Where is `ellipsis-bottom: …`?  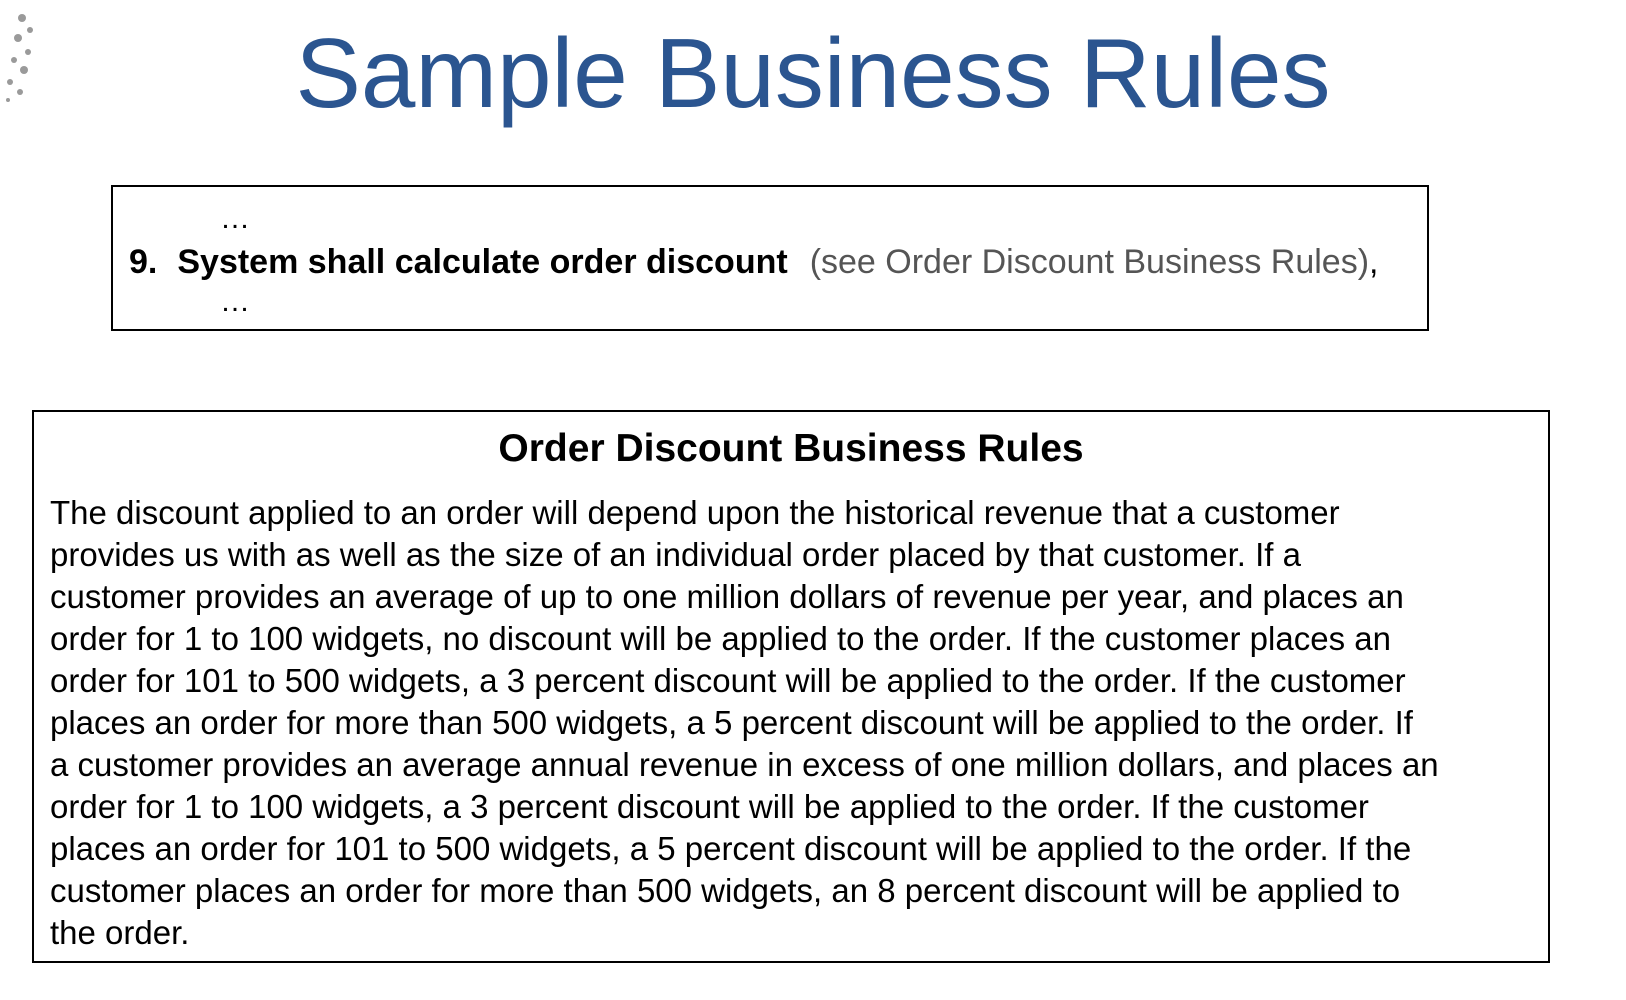 ellipsis-bottom: … is located at coordinates (235, 301).